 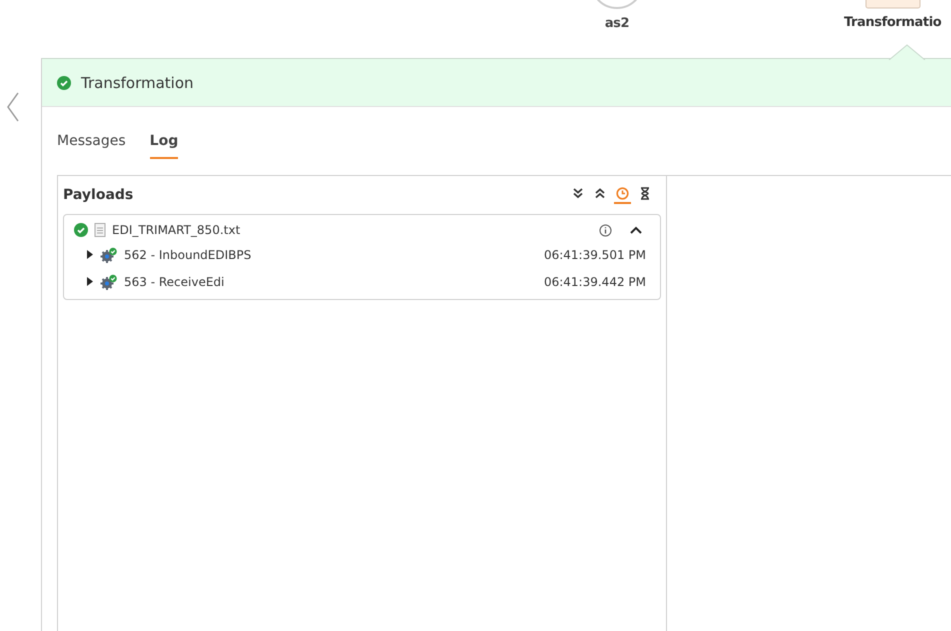 I want to click on clock-icon, so click(x=622, y=193).